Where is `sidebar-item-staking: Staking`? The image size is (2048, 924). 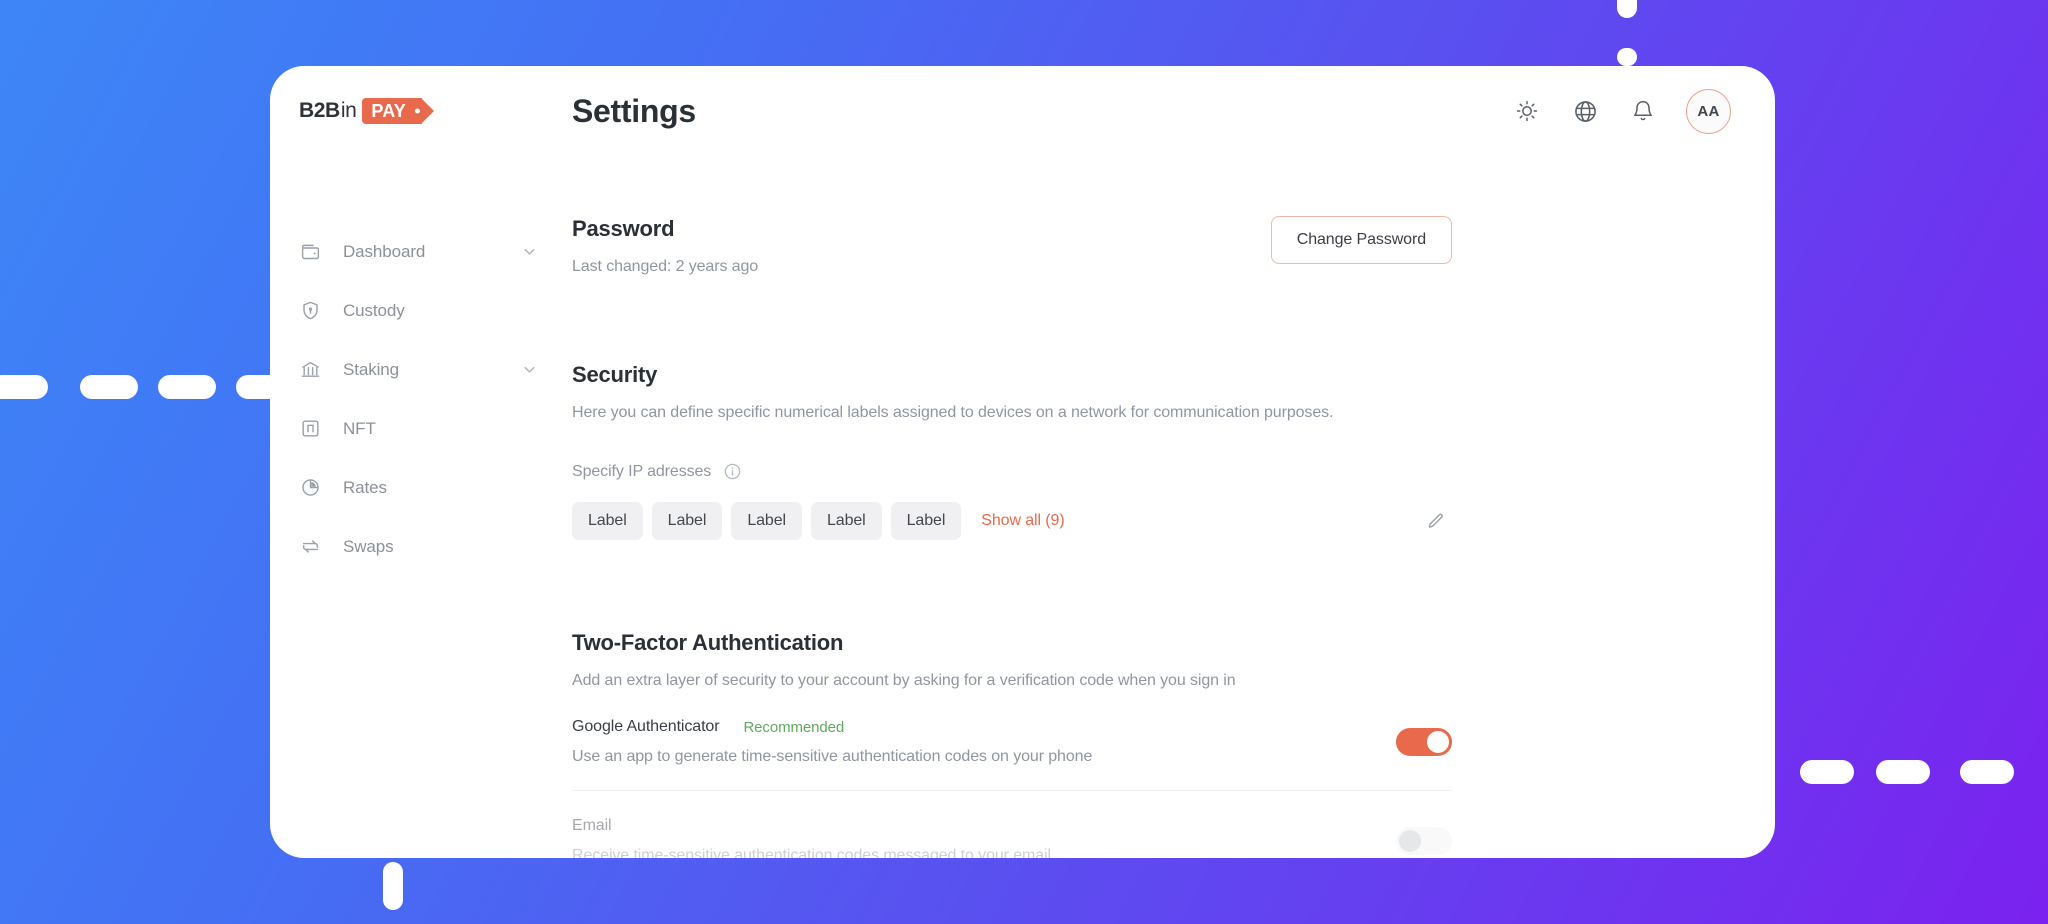
sidebar-item-staking: Staking is located at coordinates (421, 369).